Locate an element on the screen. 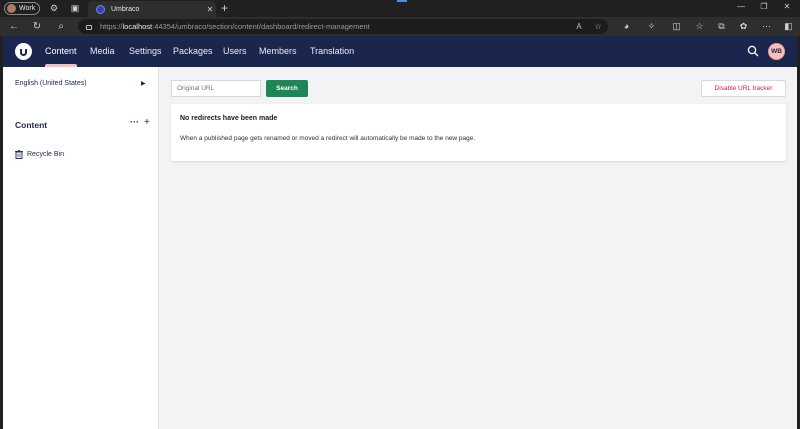 The image size is (800, 429). disable-url-tracker-button: Disable URL tracker is located at coordinates (743, 88).